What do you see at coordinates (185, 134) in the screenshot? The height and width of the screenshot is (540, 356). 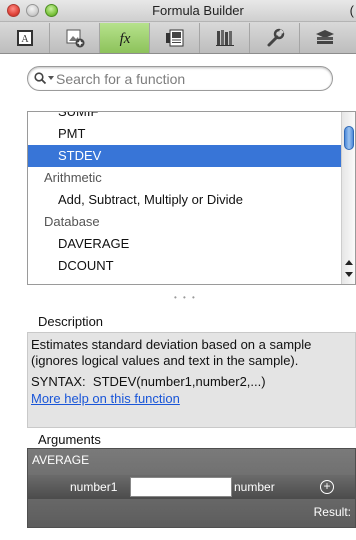 I see `list-item: PMT` at bounding box center [185, 134].